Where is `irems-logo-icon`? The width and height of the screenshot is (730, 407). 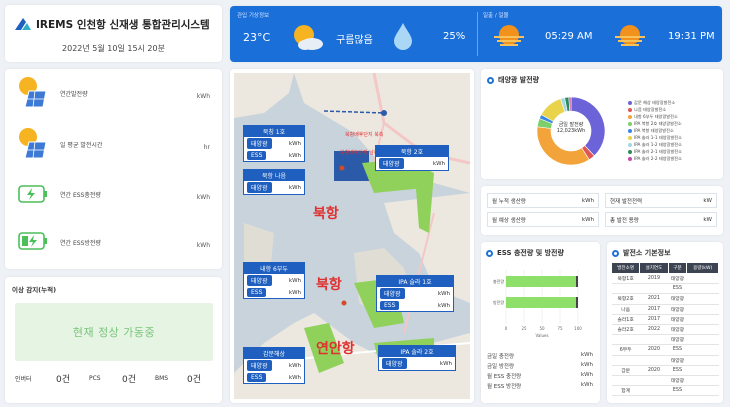 irems-logo-icon is located at coordinates (23, 24).